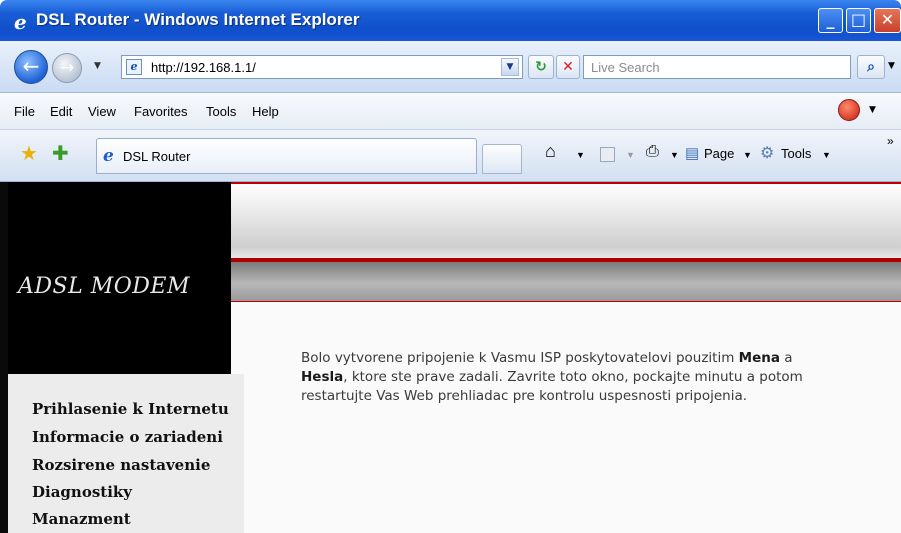 The height and width of the screenshot is (533, 901). What do you see at coordinates (887, 20) in the screenshot?
I see `close-button: ✕` at bounding box center [887, 20].